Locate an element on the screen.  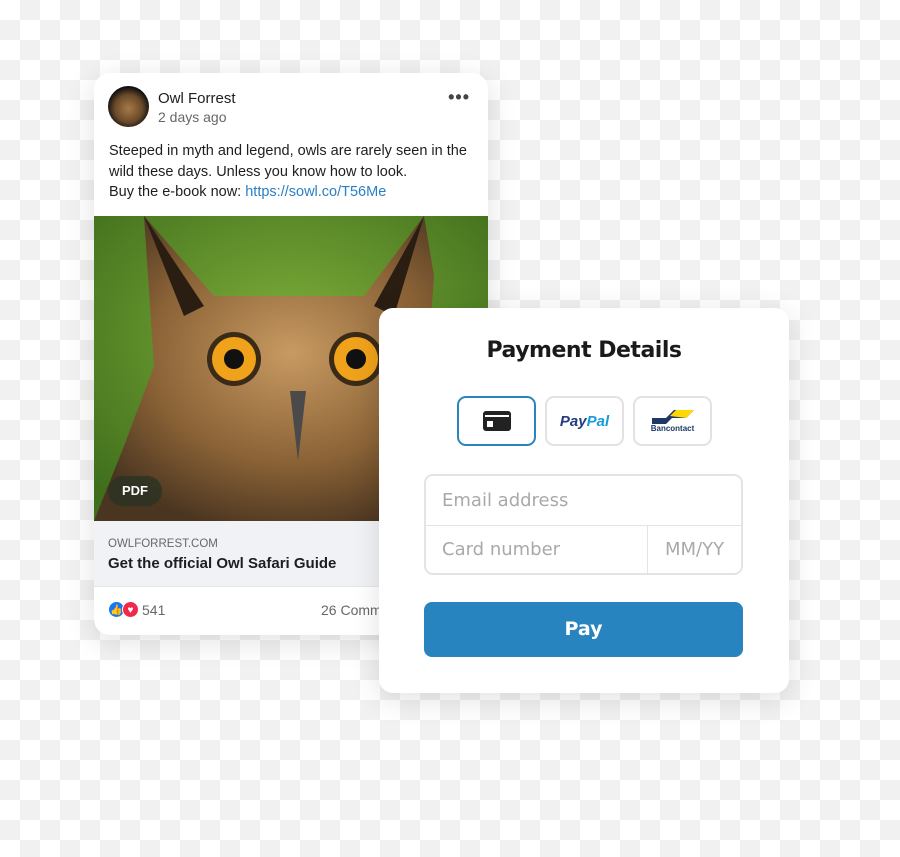
paypal-logo: PayPal is located at coordinates (584, 421).